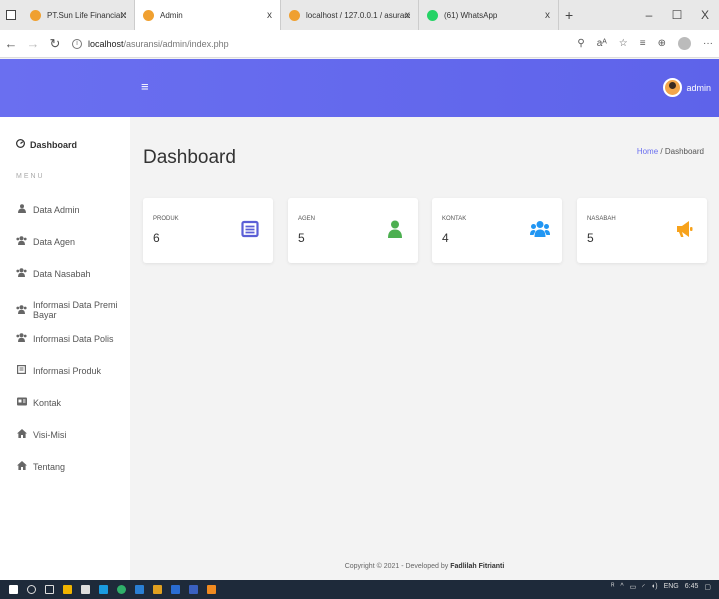 This screenshot has height=599, width=719. Describe the element at coordinates (471, 15) in the screenshot. I see `tab-title: (61) WhatsApp` at that location.